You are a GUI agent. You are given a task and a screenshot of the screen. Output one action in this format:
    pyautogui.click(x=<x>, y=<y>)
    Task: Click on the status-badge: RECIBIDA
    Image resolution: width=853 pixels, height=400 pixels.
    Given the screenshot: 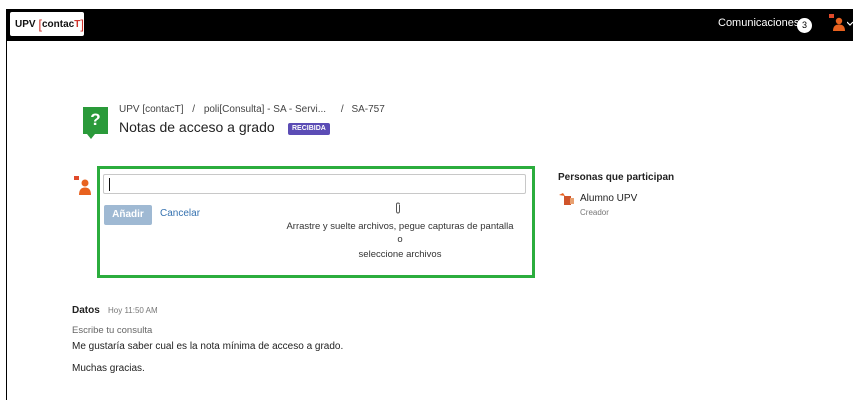 What is the action you would take?
    pyautogui.click(x=309, y=129)
    